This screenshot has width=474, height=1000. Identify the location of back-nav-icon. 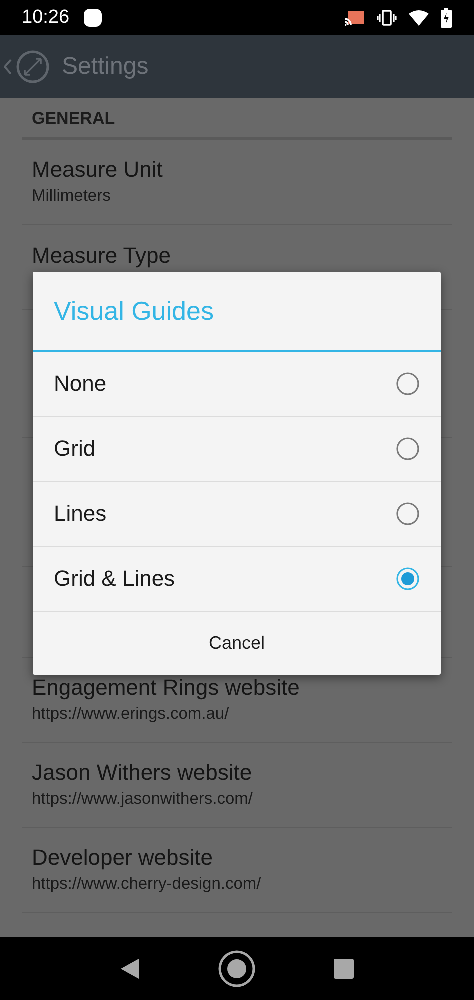
(130, 969).